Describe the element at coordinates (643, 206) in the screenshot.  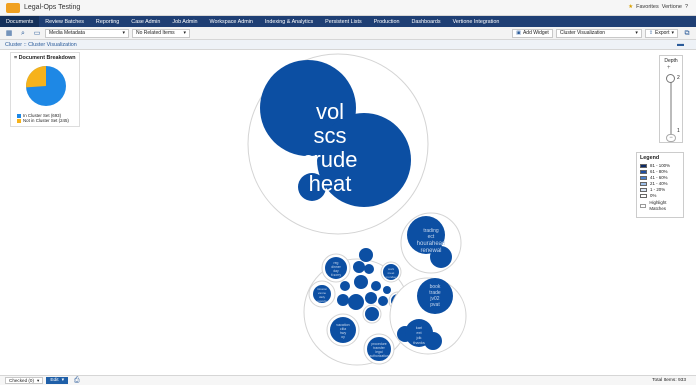
I see `highlight-swatch` at that location.